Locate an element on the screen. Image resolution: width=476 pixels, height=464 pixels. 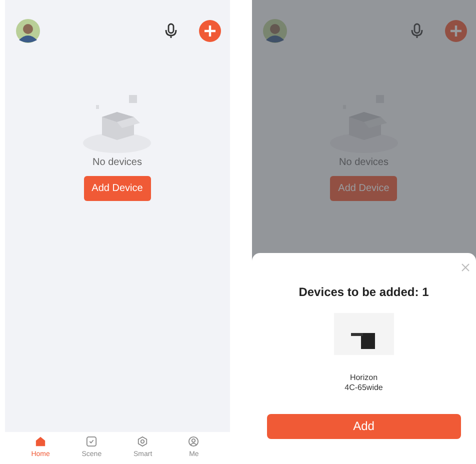
close-icon is located at coordinates (465, 267).